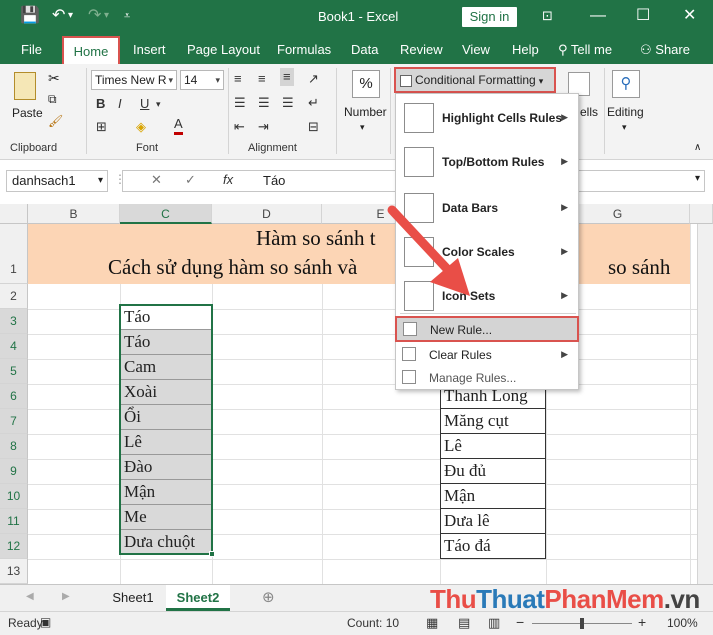  I want to click on row-header: 13, so click(14, 571).